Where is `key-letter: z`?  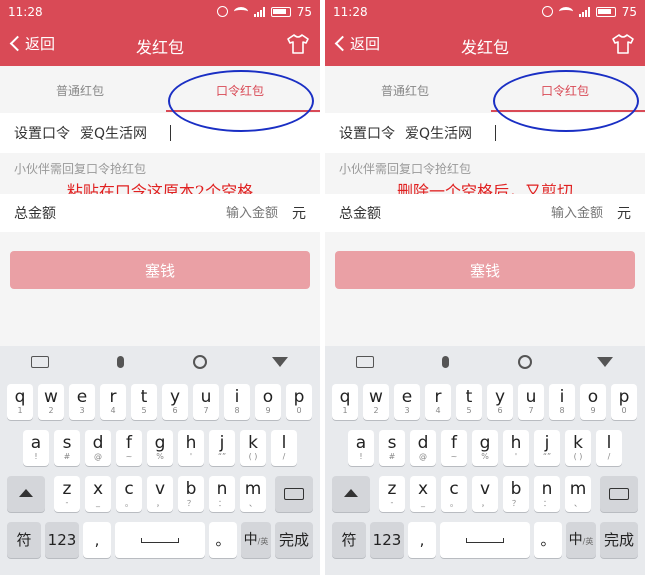
key-letter: z is located at coordinates (392, 489).